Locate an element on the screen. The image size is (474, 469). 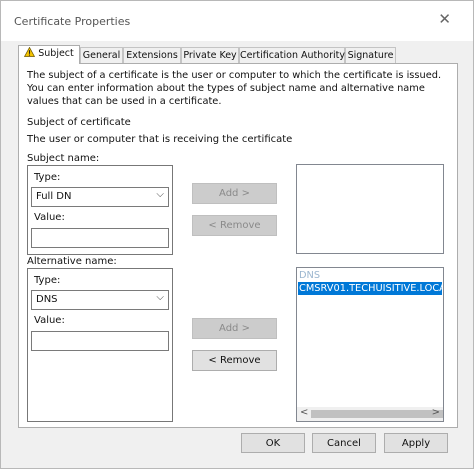
cancel-button: Cancel is located at coordinates (344, 443).